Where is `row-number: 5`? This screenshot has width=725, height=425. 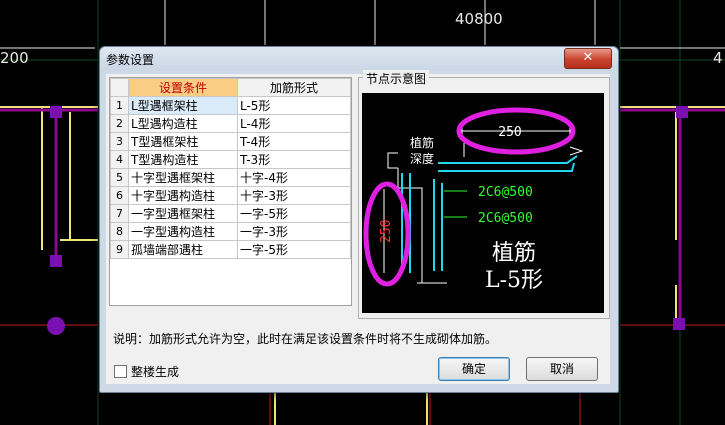
row-number: 5 is located at coordinates (119, 177).